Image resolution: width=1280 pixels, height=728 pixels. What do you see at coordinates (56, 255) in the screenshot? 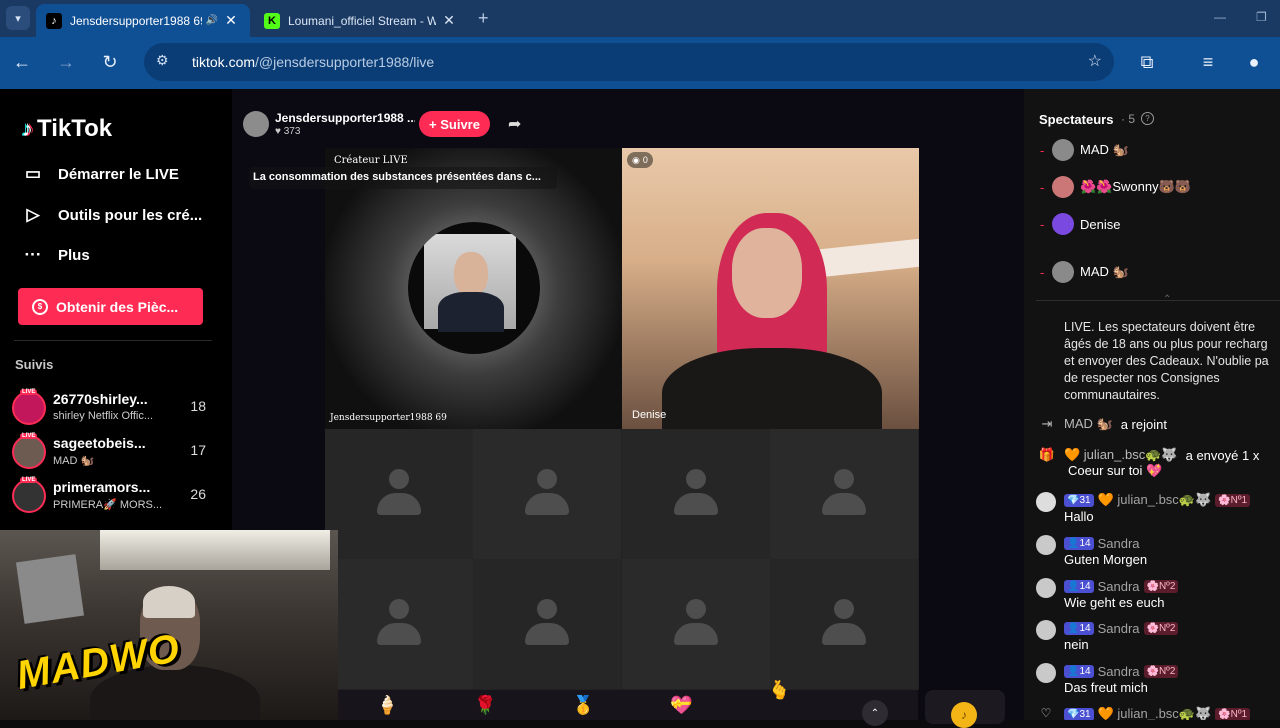
I see `nav-more: ··· Plus` at bounding box center [56, 255].